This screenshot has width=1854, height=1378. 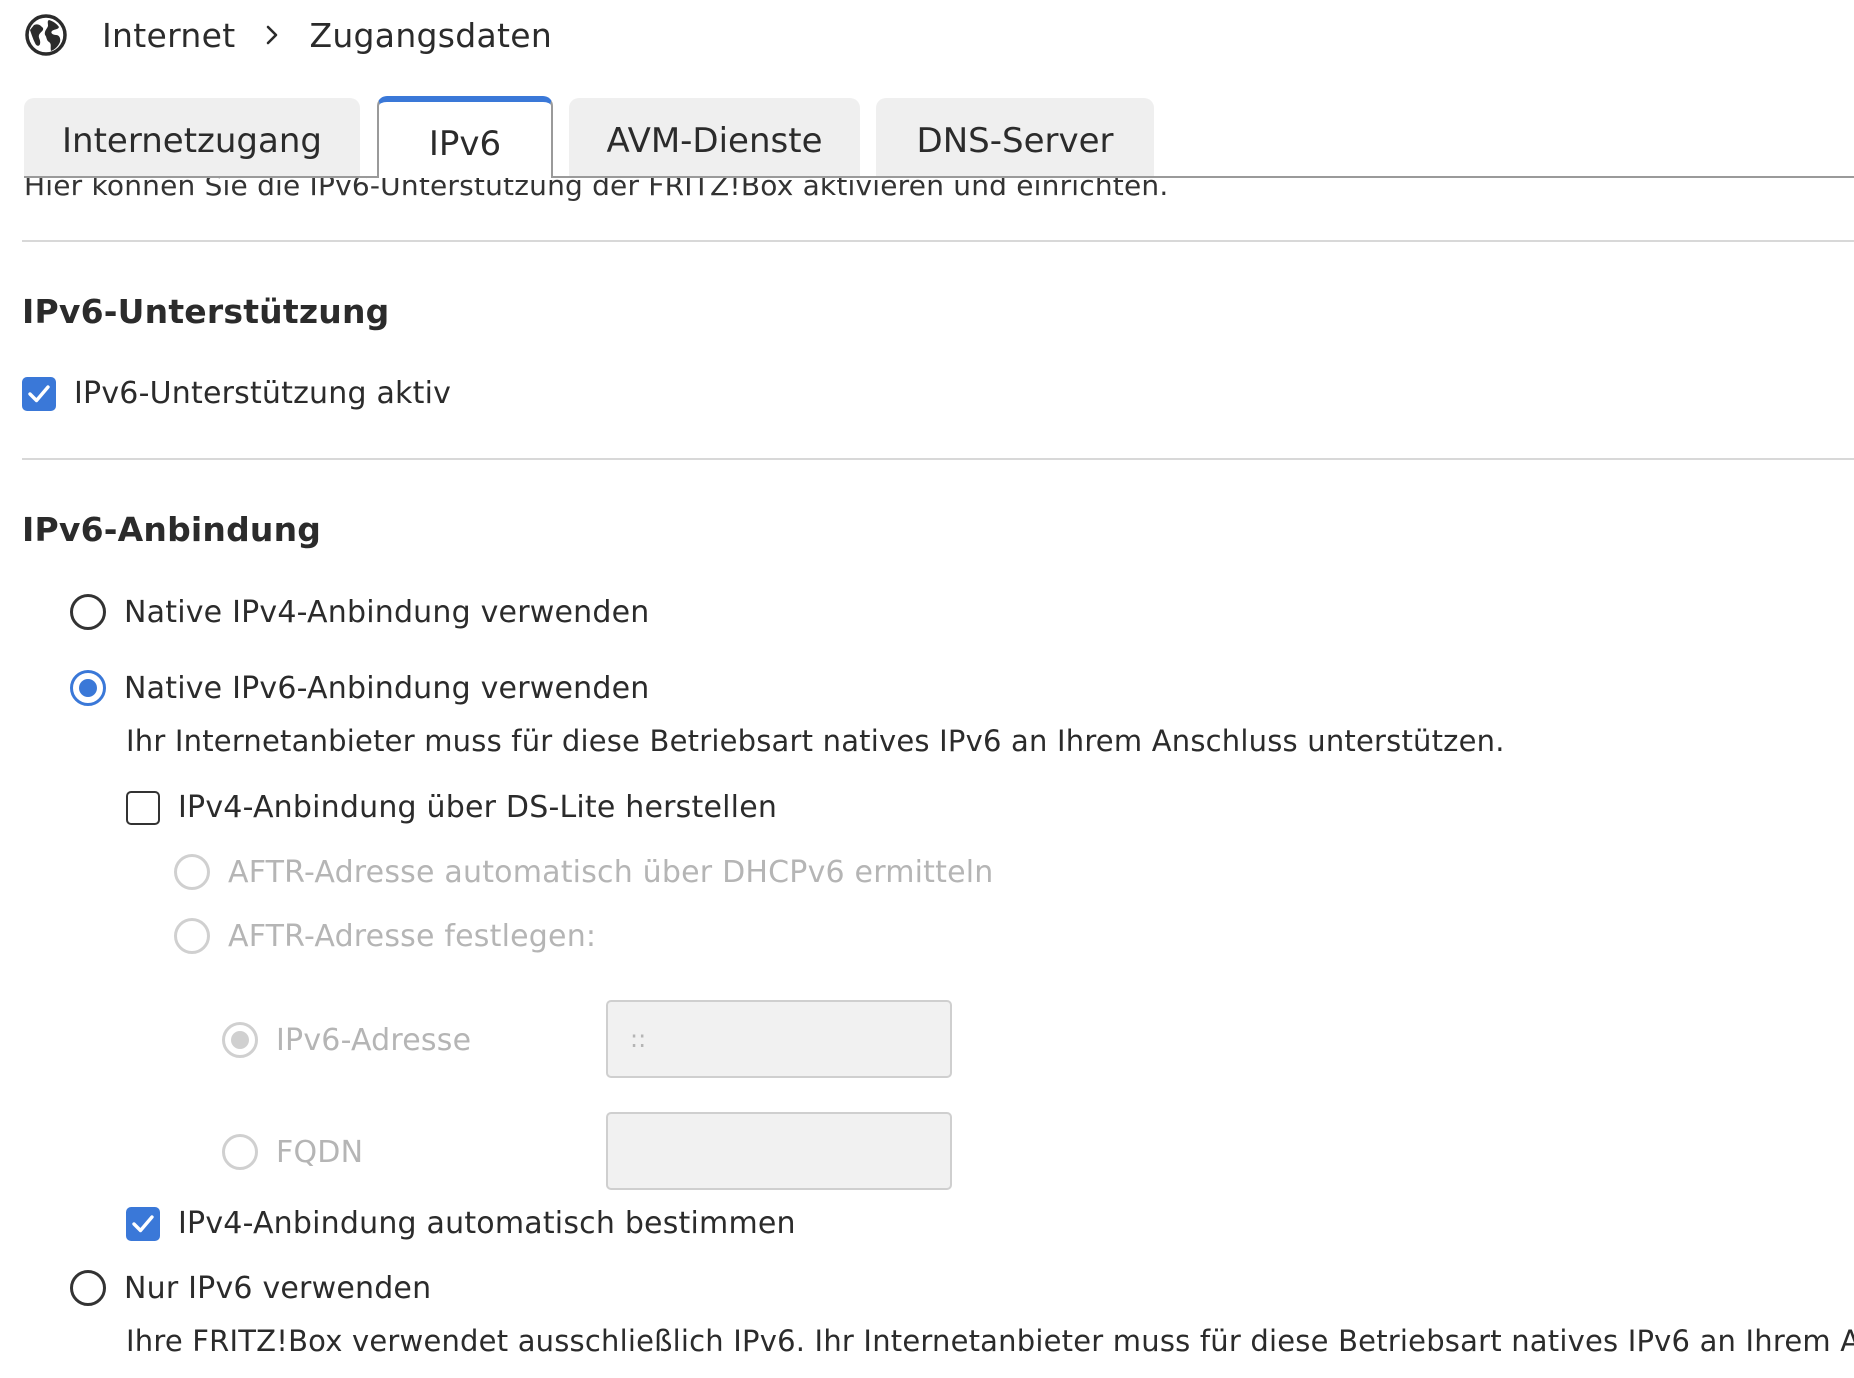 What do you see at coordinates (487, 1223) in the screenshot?
I see `auto-ipv4-label: IPv4-Anbindung automatisch bestimmen` at bounding box center [487, 1223].